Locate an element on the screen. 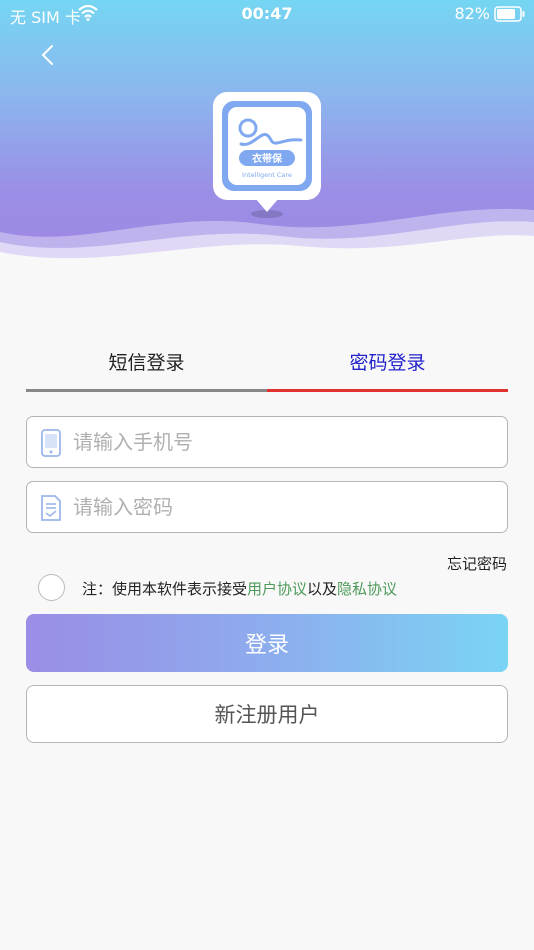 This screenshot has height=950, width=534. tab-sms-login: 短信登录 is located at coordinates (146, 366).